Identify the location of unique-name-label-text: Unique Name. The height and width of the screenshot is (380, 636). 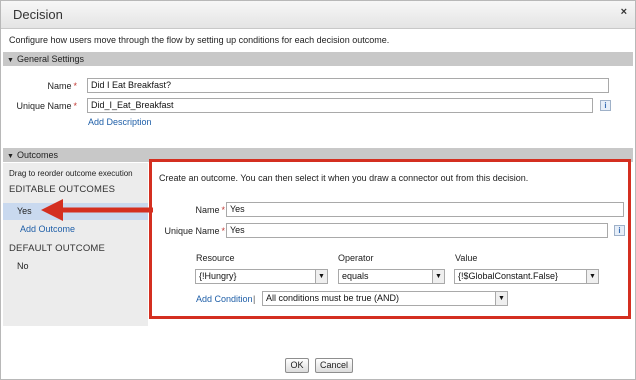
(44, 106).